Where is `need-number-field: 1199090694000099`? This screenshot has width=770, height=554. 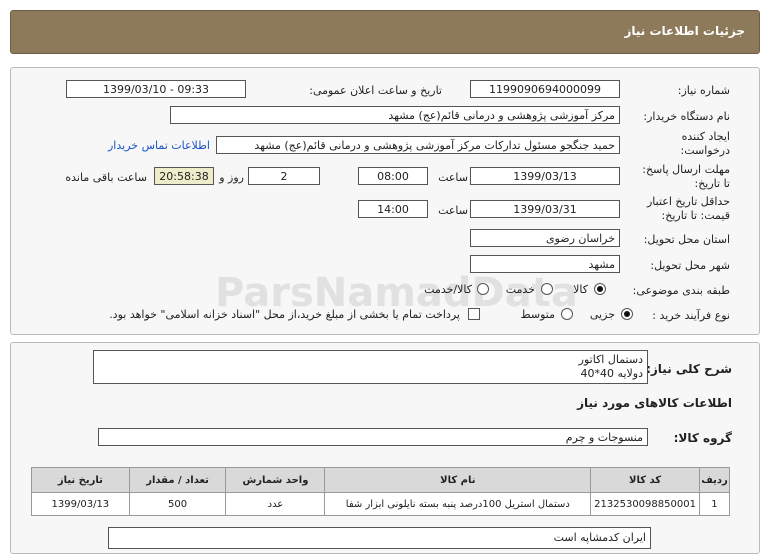 need-number-field: 1199090694000099 is located at coordinates (545, 89).